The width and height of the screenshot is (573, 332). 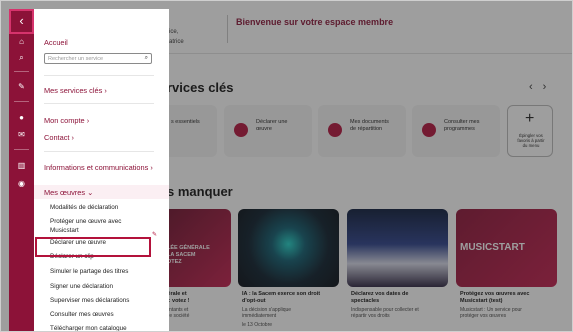 I want to click on menu-link-contact: Contact ›, so click(x=59, y=137).